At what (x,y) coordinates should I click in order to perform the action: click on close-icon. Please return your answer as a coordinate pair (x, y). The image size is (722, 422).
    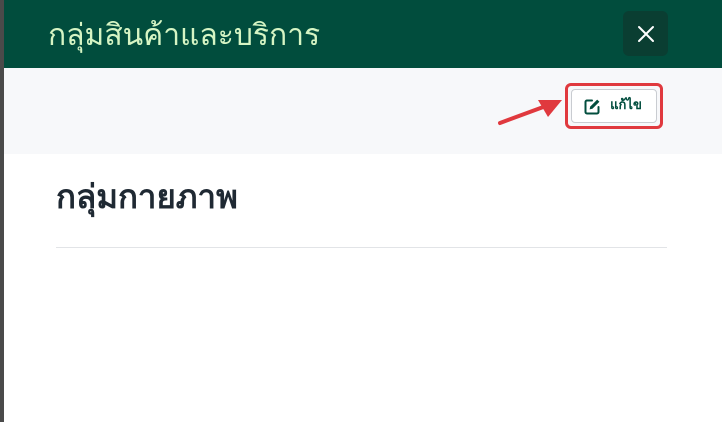
    Looking at the image, I should click on (646, 34).